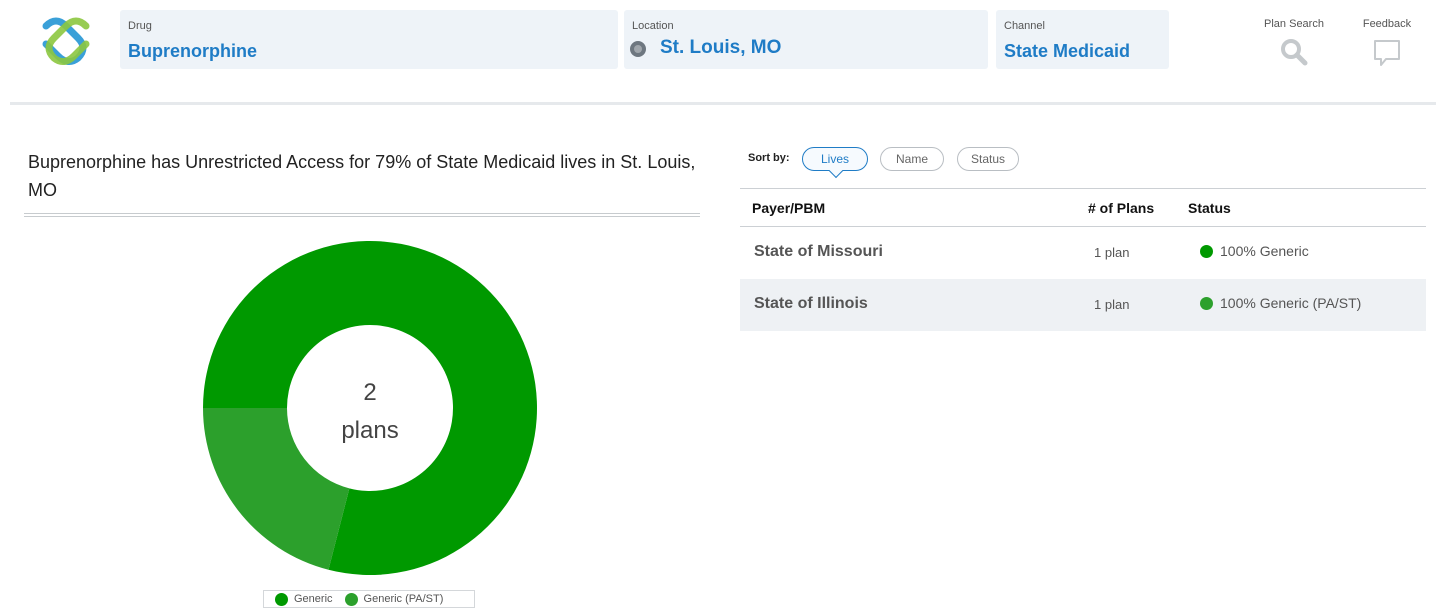 This screenshot has height=608, width=1448. I want to click on header-plans: # of Plans, so click(1121, 208).